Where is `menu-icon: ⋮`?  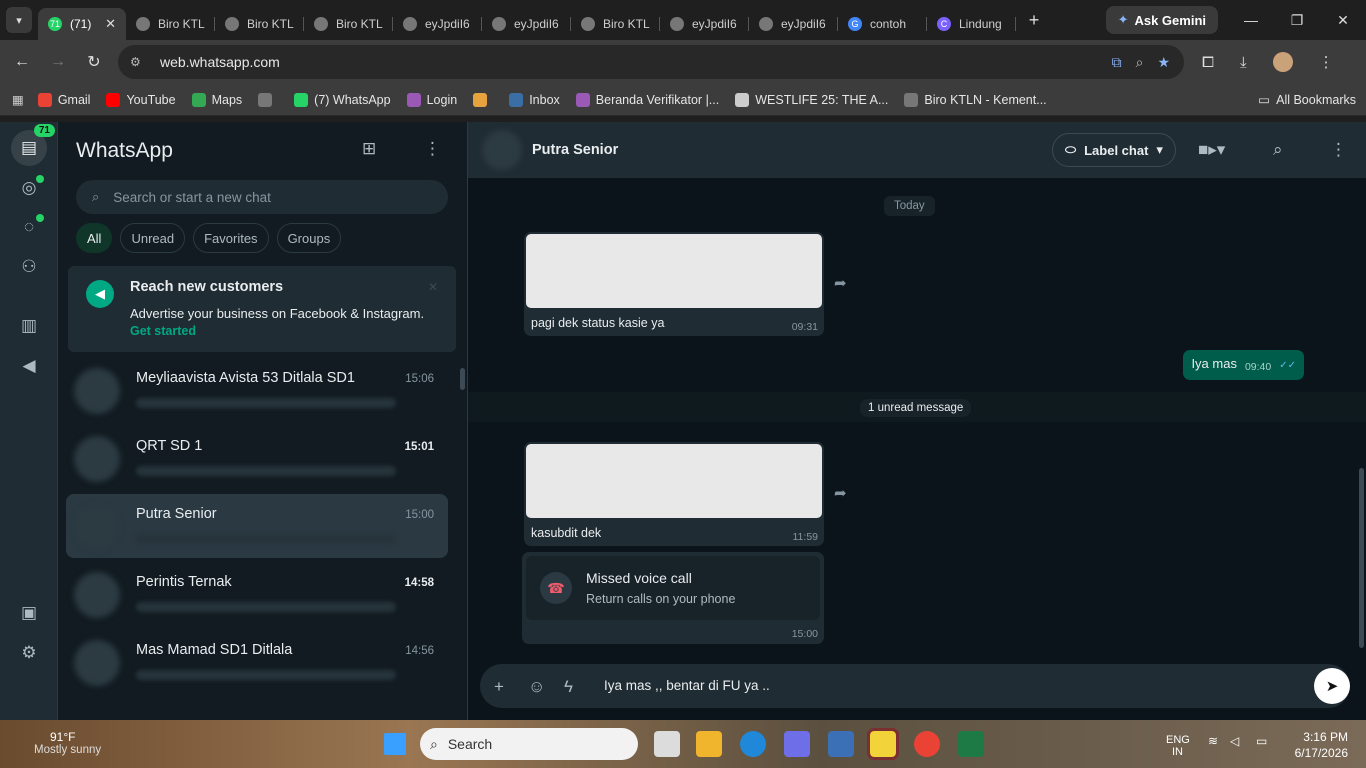
menu-icon: ⋮ is located at coordinates (432, 149).